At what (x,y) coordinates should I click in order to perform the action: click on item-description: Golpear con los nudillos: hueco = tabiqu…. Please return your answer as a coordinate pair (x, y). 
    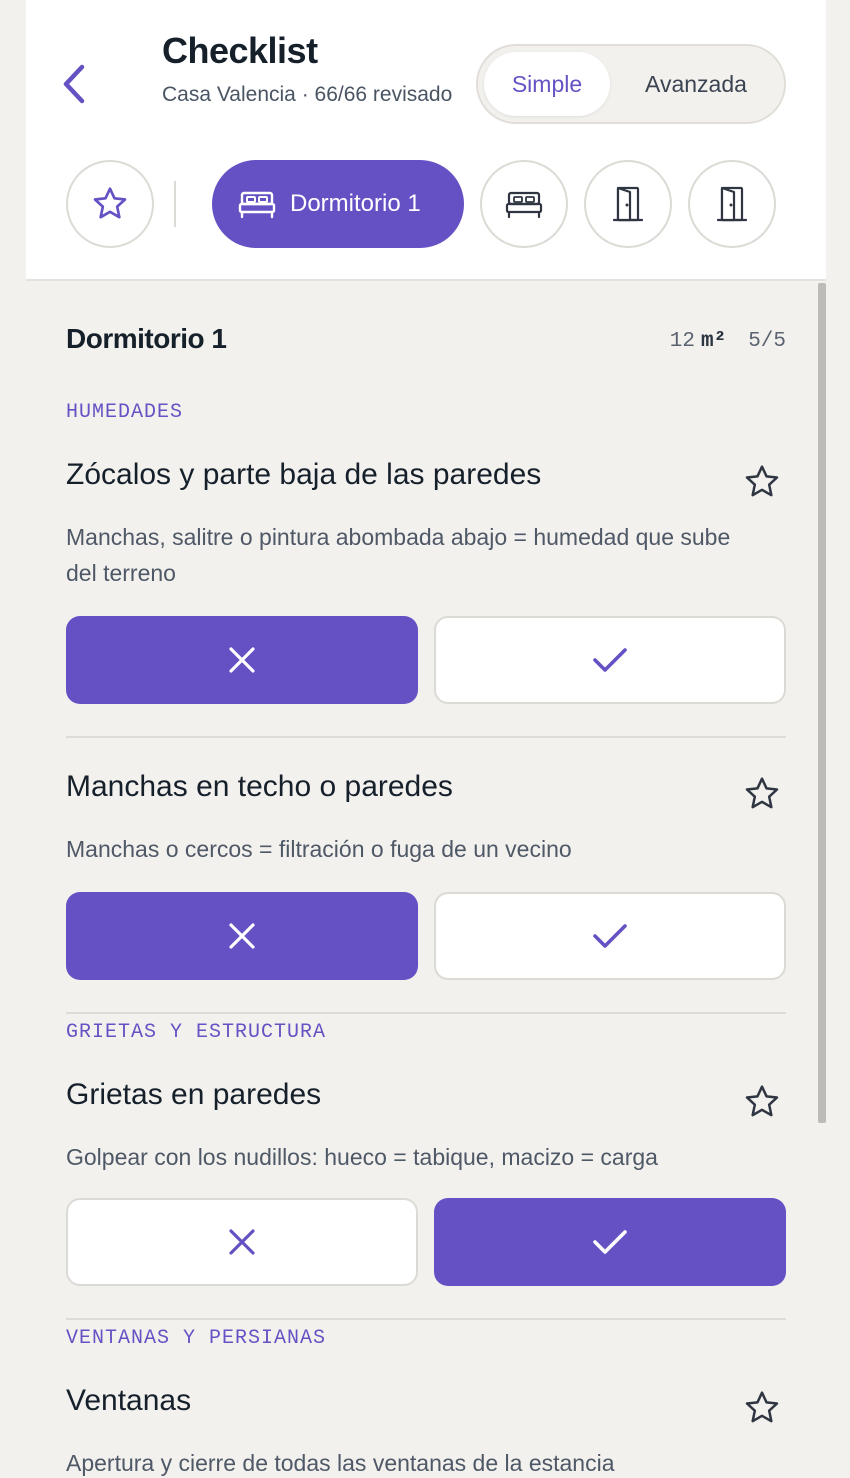
    Looking at the image, I should click on (362, 1157).